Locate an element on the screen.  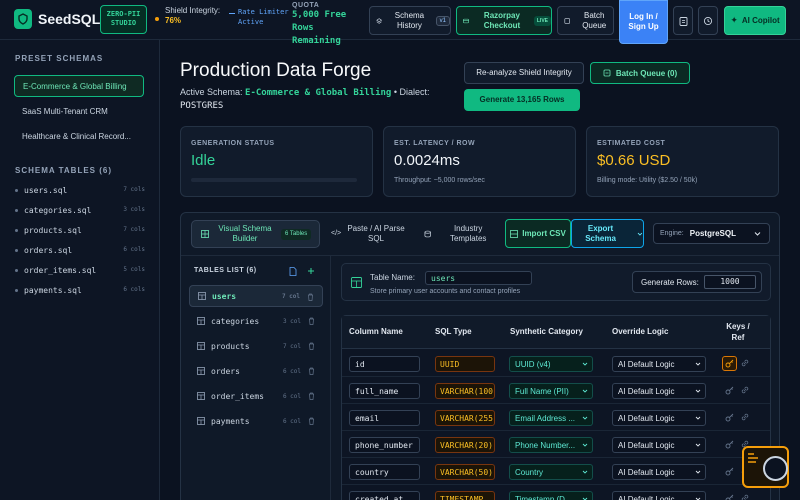
column-name-input: email is located at coordinates (384, 418).